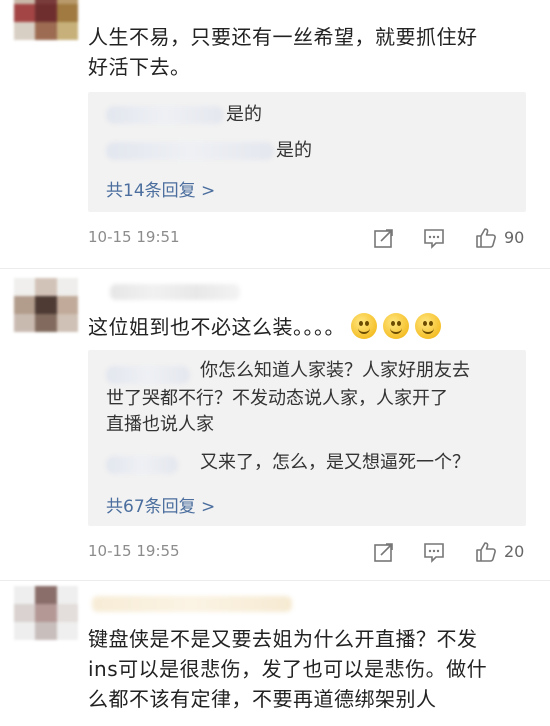 This screenshot has height=726, width=550. What do you see at coordinates (139, 67) in the screenshot?
I see `comment-line: 好活下去。` at bounding box center [139, 67].